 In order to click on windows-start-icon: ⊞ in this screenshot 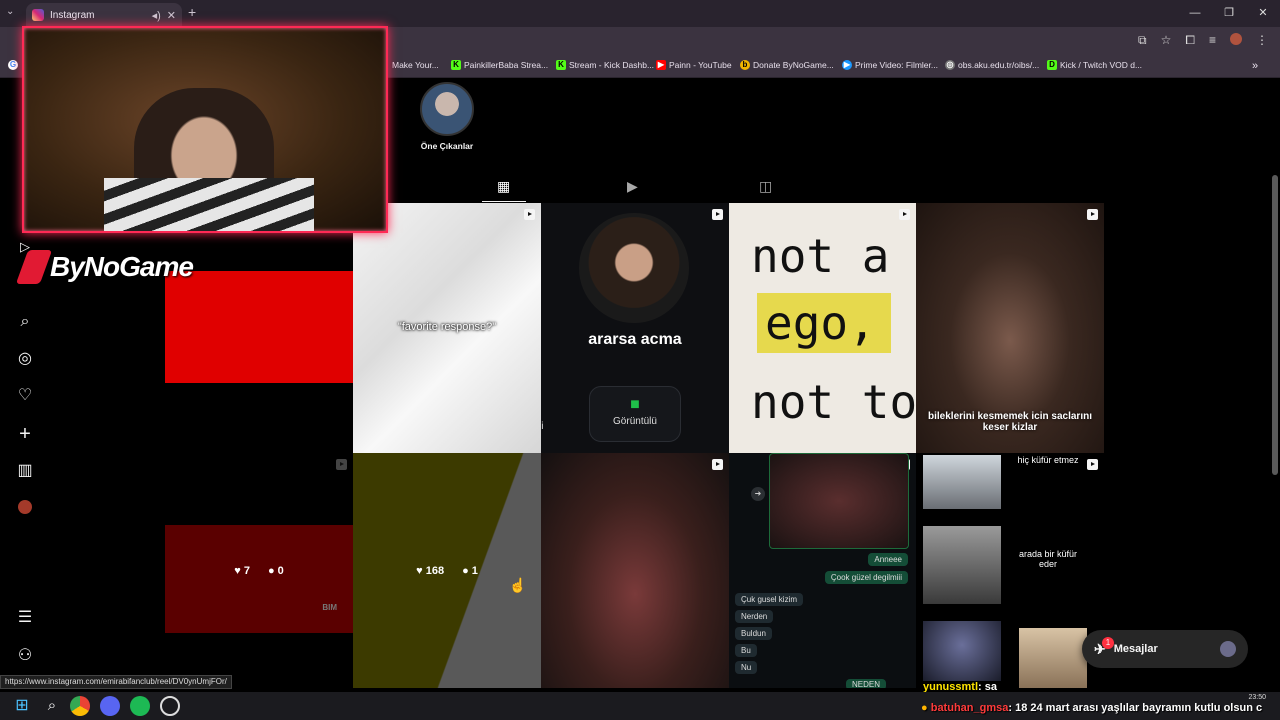, I will do `click(22, 706)`.